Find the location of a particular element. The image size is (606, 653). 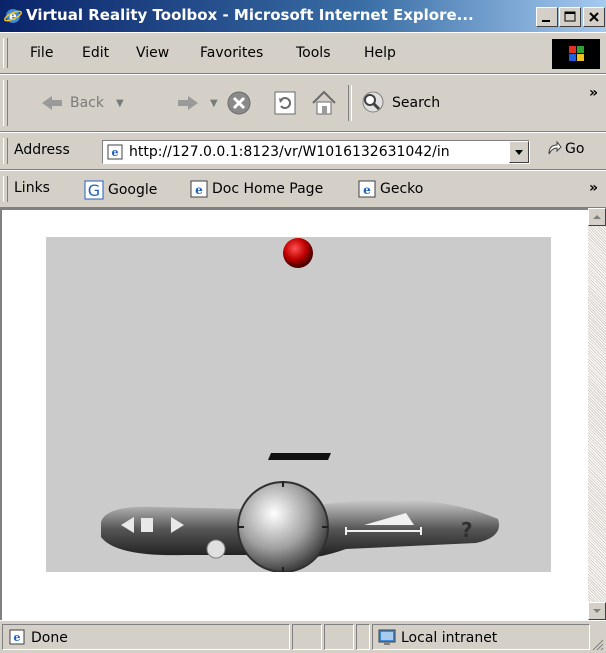

address-dropdown-button is located at coordinates (519, 152).